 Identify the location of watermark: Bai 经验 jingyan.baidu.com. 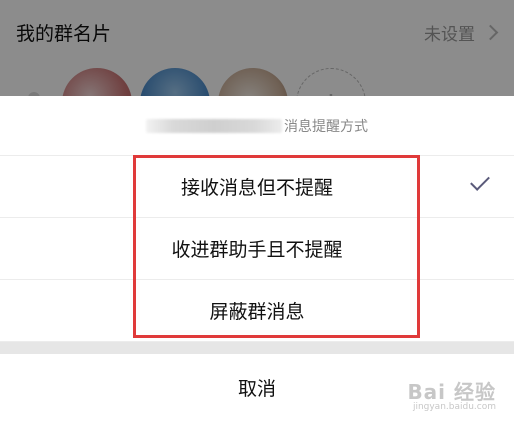
(451, 397).